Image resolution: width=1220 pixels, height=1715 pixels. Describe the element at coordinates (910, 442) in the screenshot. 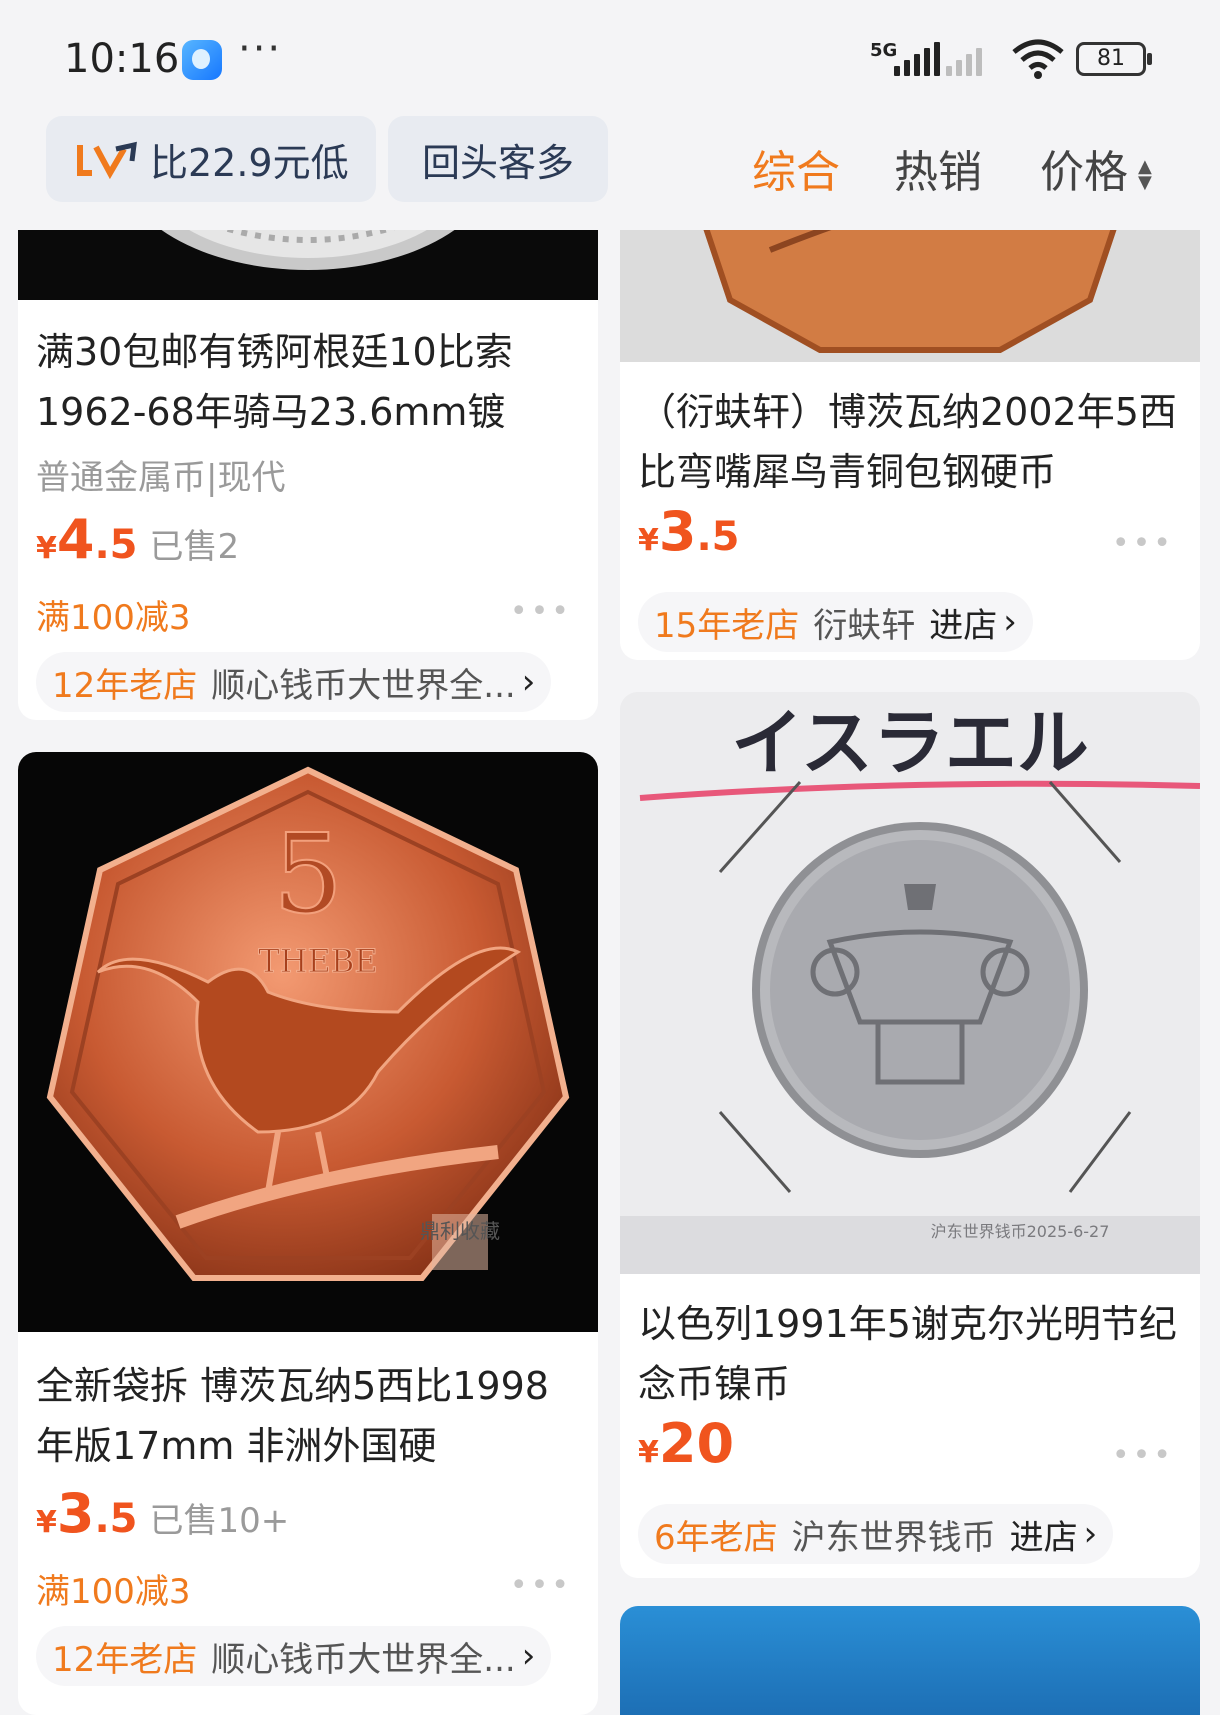

I see `product-title: （衍蚨轩）博茨瓦纳2002年5西比弯嘴犀鸟青铜包钢硬币` at that location.